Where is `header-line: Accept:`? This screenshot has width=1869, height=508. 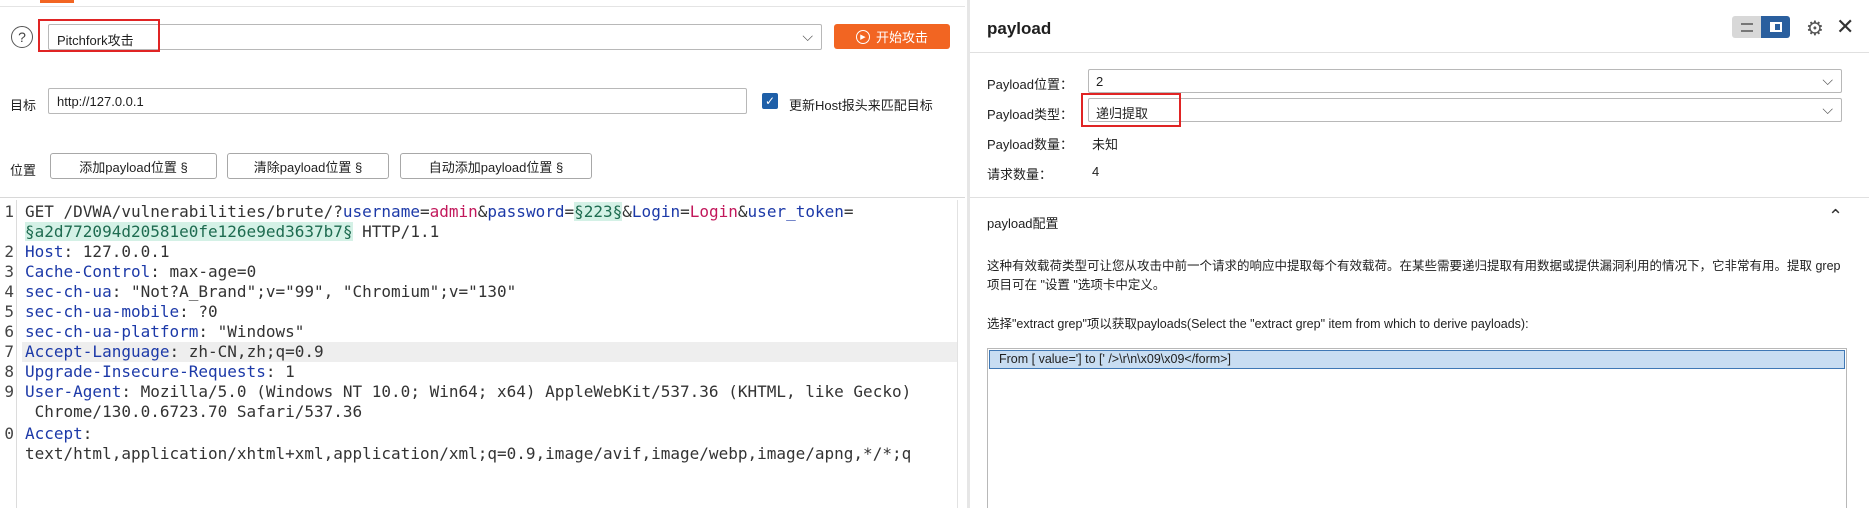 header-line: Accept: is located at coordinates (58, 434).